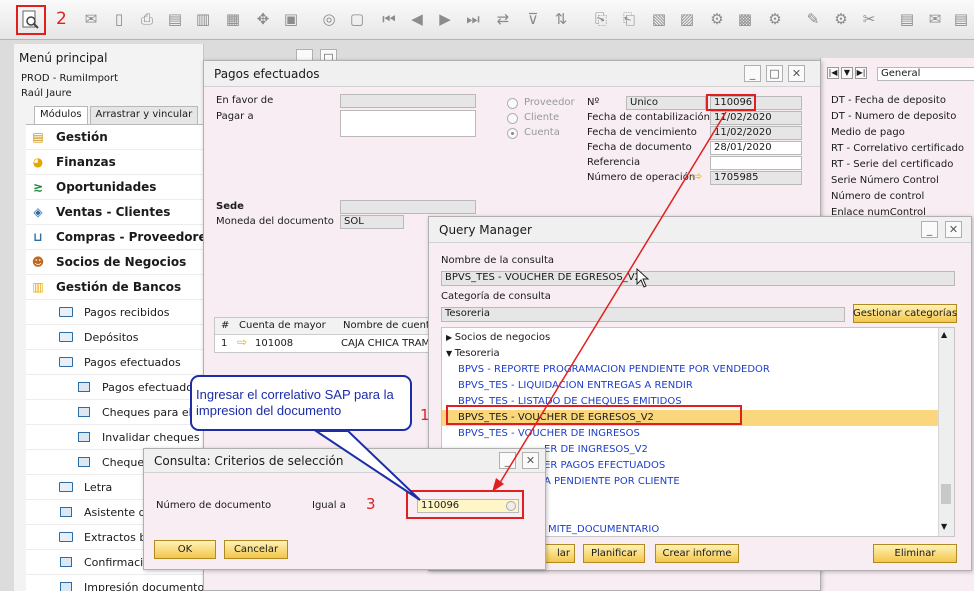  Describe the element at coordinates (643, 278) in the screenshot. I see `mouse-cursor-icon` at that location.